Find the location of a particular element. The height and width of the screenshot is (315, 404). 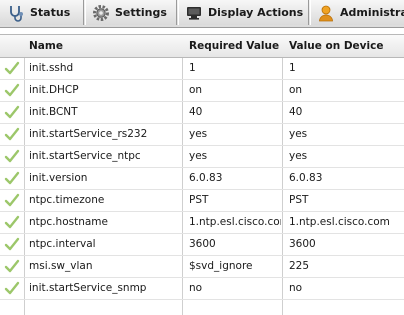

table-row: ntpc.interval 3600 3600 is located at coordinates (202, 245).